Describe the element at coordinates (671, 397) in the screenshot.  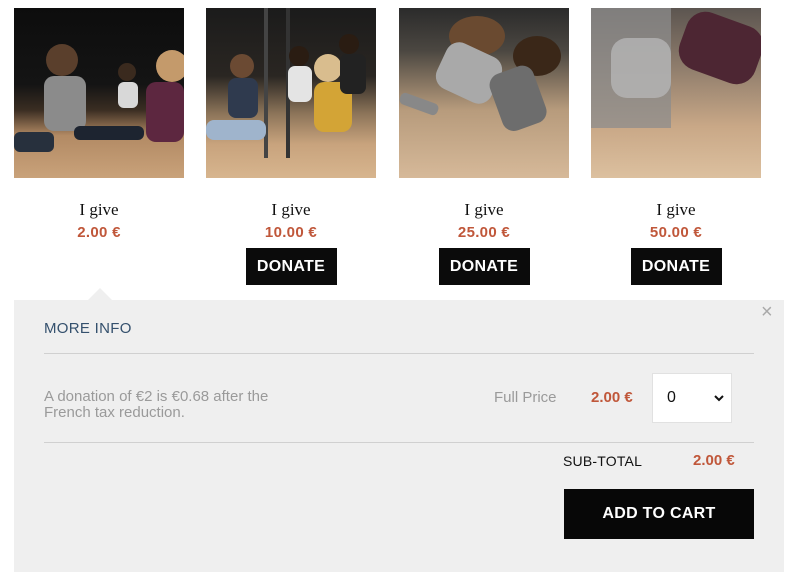
I see `quantity-value: 0` at that location.